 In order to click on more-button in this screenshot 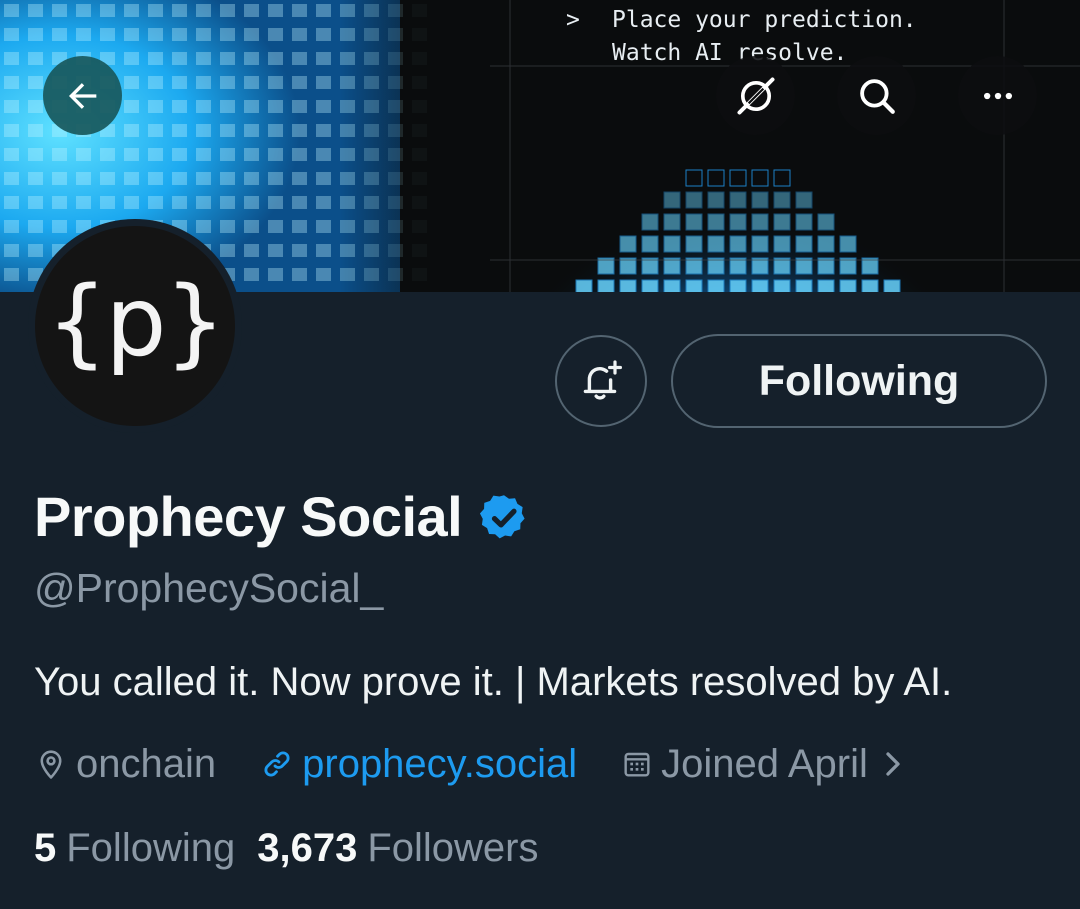, I will do `click(997, 95)`.